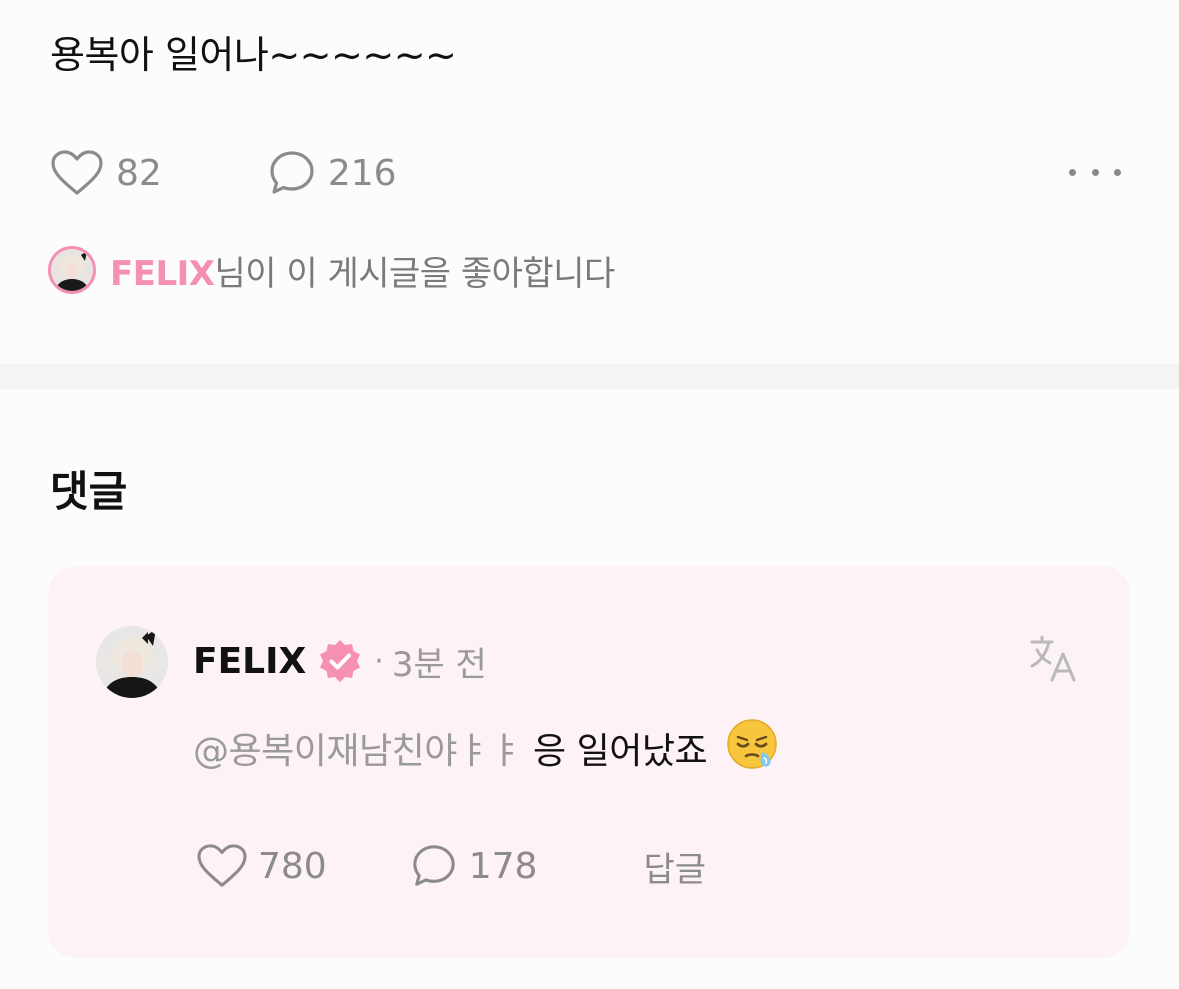 This screenshot has height=989, width=1179. Describe the element at coordinates (1053, 659) in the screenshot. I see `translate-button` at that location.